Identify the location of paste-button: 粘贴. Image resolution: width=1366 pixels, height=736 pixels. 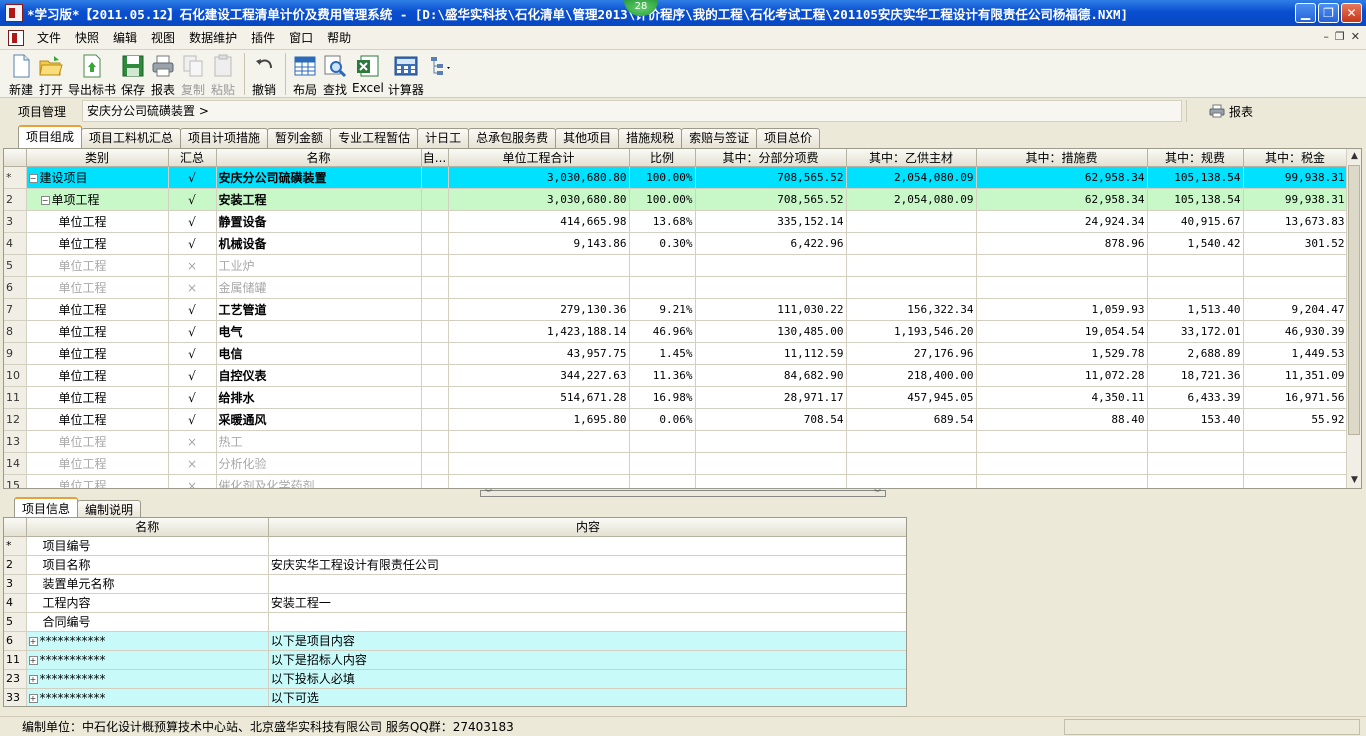
(223, 74).